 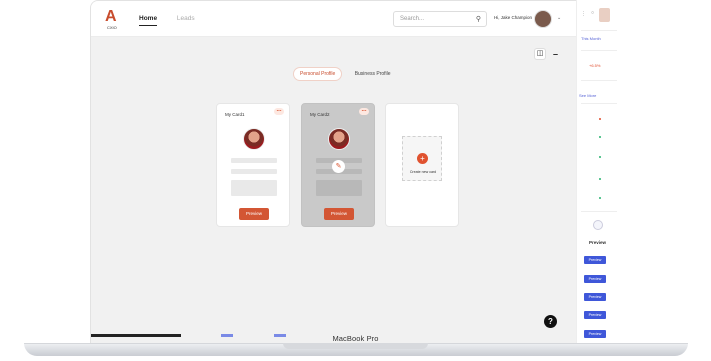 I want to click on search-icon: ⚲, so click(x=478, y=19).